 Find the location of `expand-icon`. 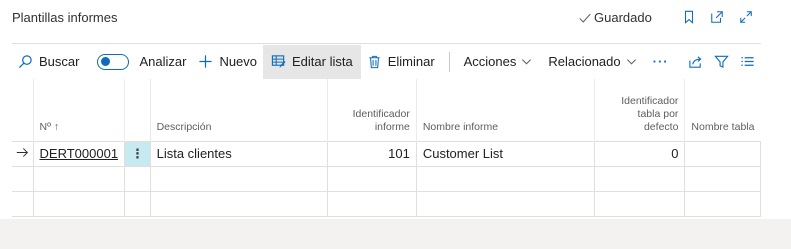

expand-icon is located at coordinates (746, 17).